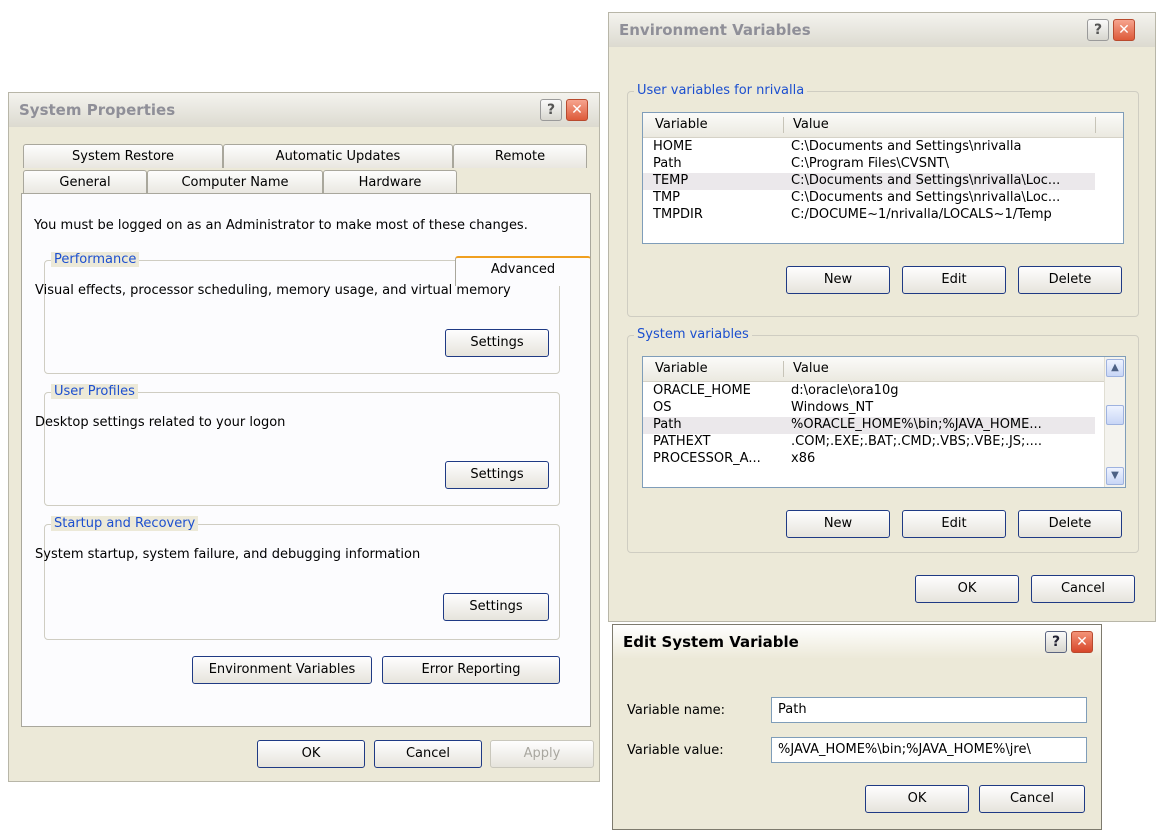  Describe the element at coordinates (1115, 368) in the screenshot. I see `scroll-up-icon: ▲` at that location.